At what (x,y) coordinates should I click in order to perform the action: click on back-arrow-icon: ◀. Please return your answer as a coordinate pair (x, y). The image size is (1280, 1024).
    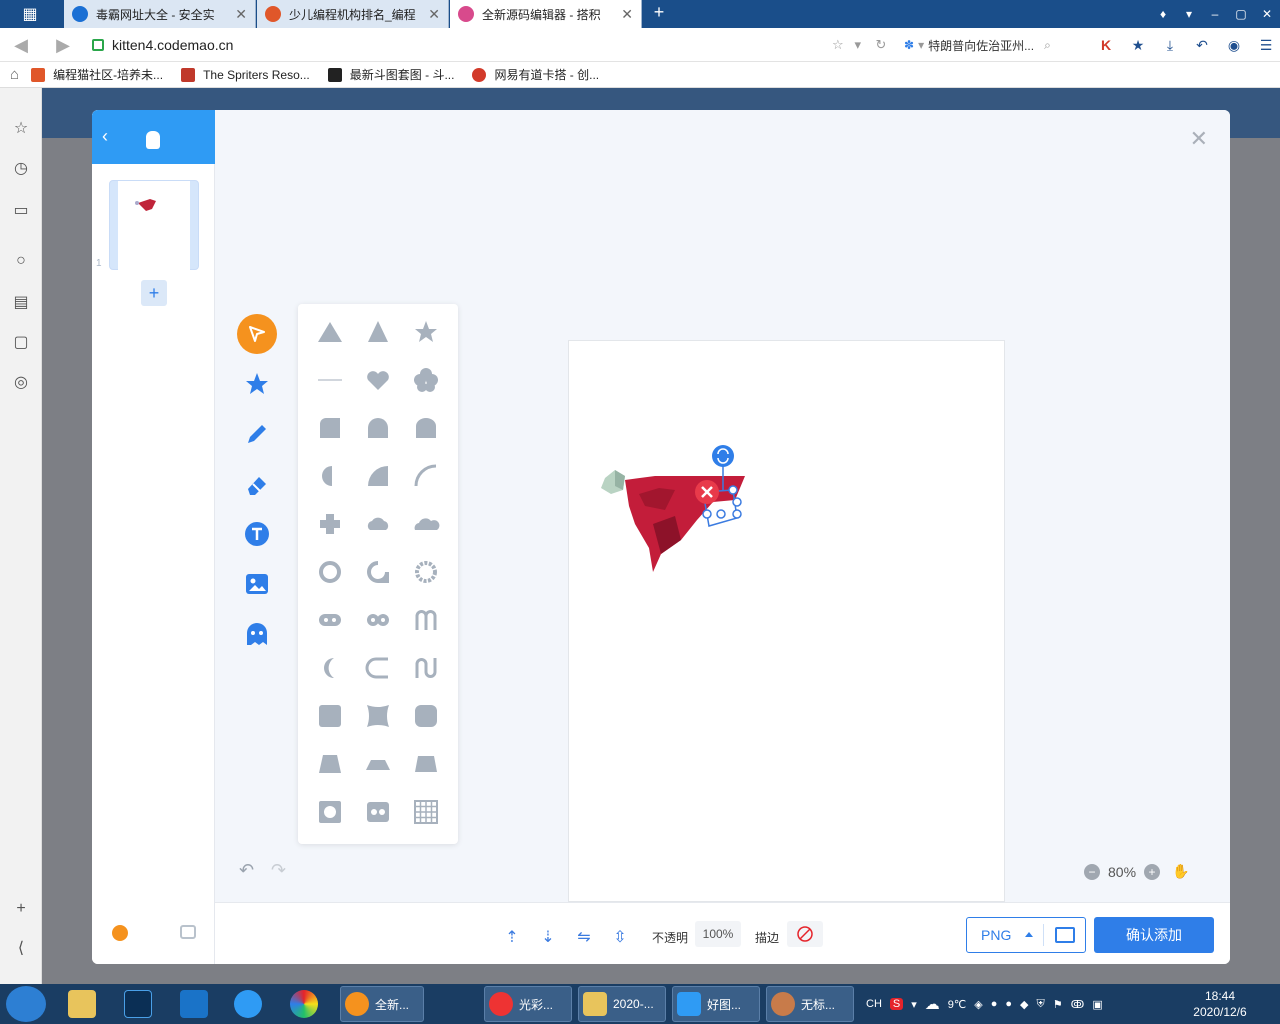
    Looking at the image, I should click on (21, 45).